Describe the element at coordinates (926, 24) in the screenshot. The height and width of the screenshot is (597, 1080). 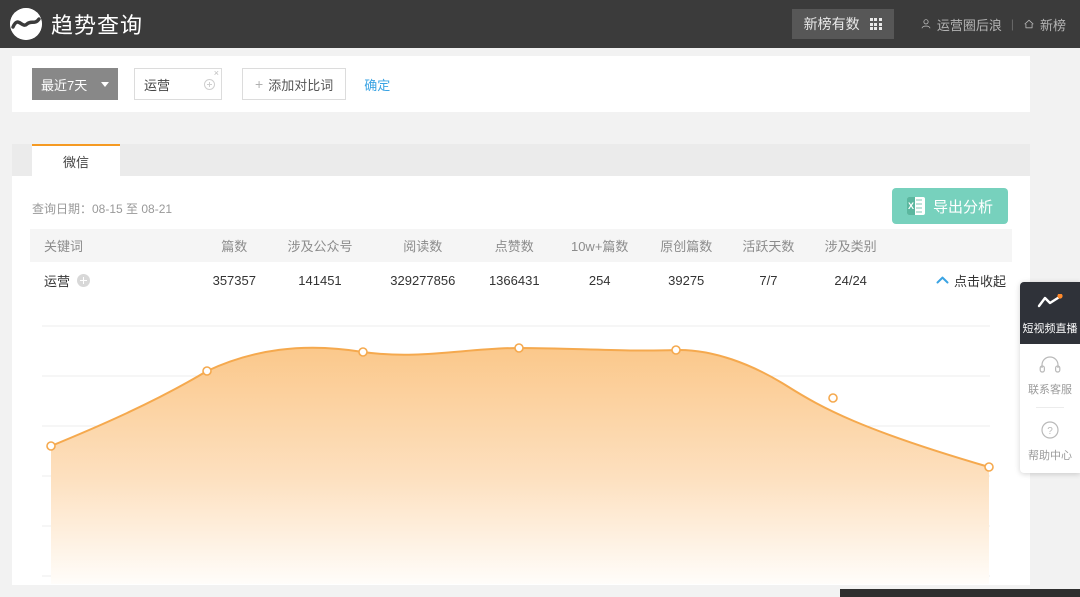
I see `user-icon` at that location.